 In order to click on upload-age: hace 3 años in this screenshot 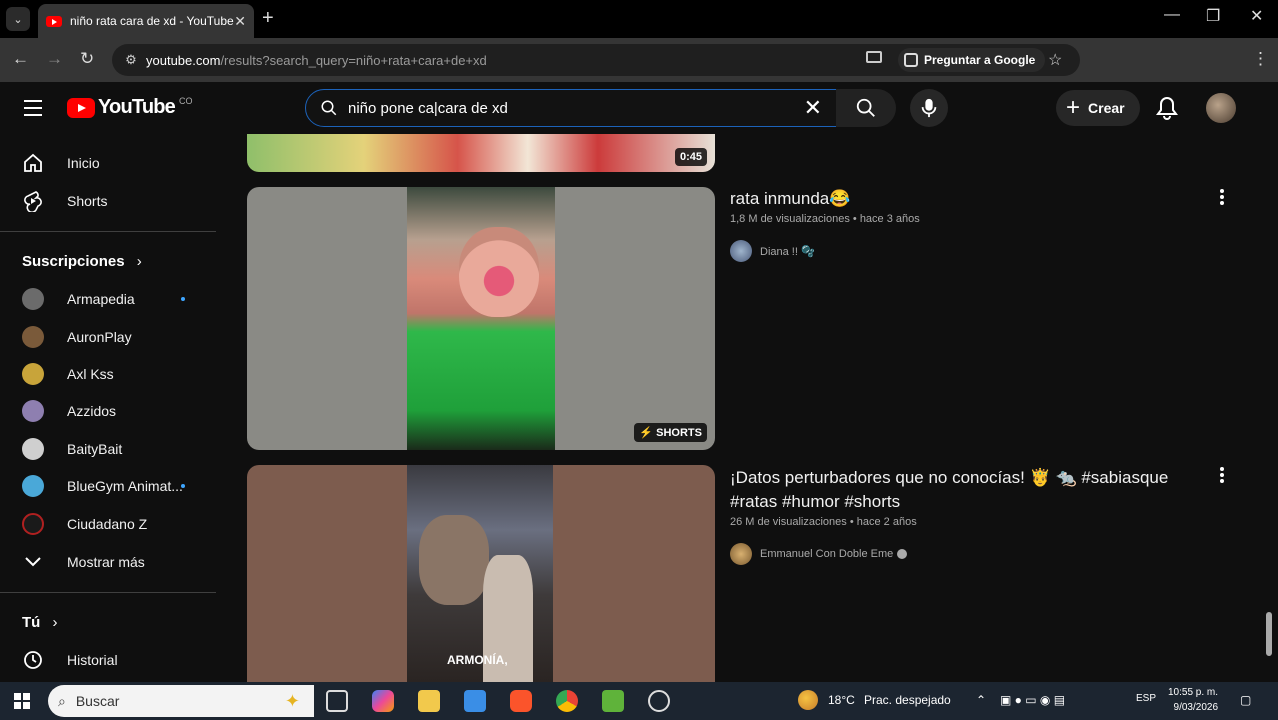, I will do `click(889, 219)`.